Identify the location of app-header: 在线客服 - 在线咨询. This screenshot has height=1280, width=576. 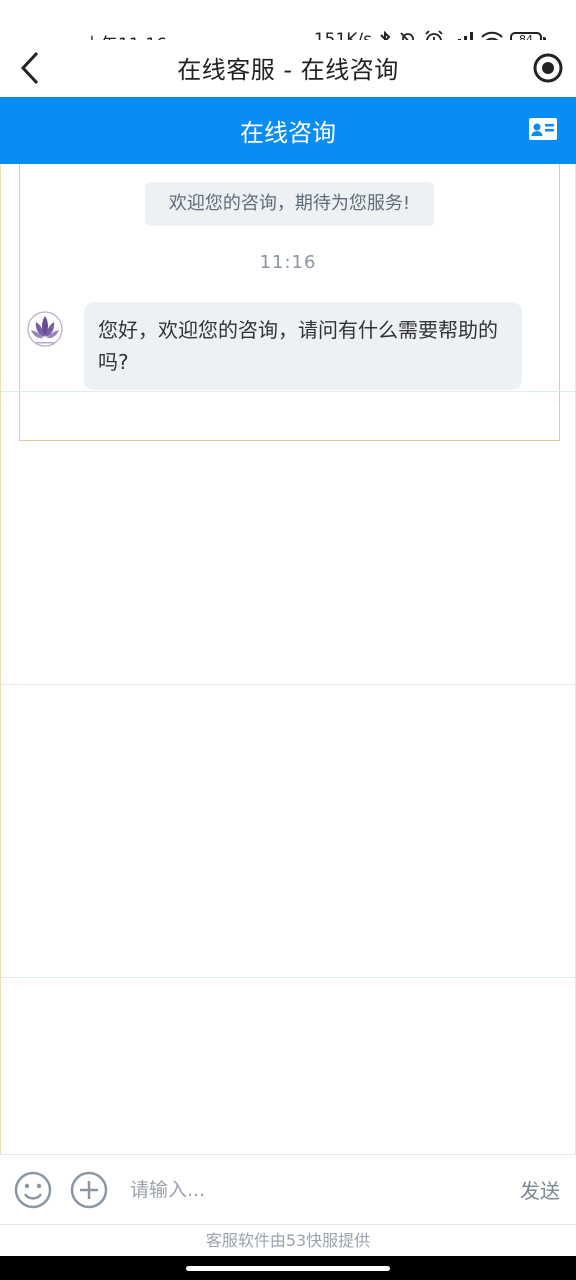
(288, 68).